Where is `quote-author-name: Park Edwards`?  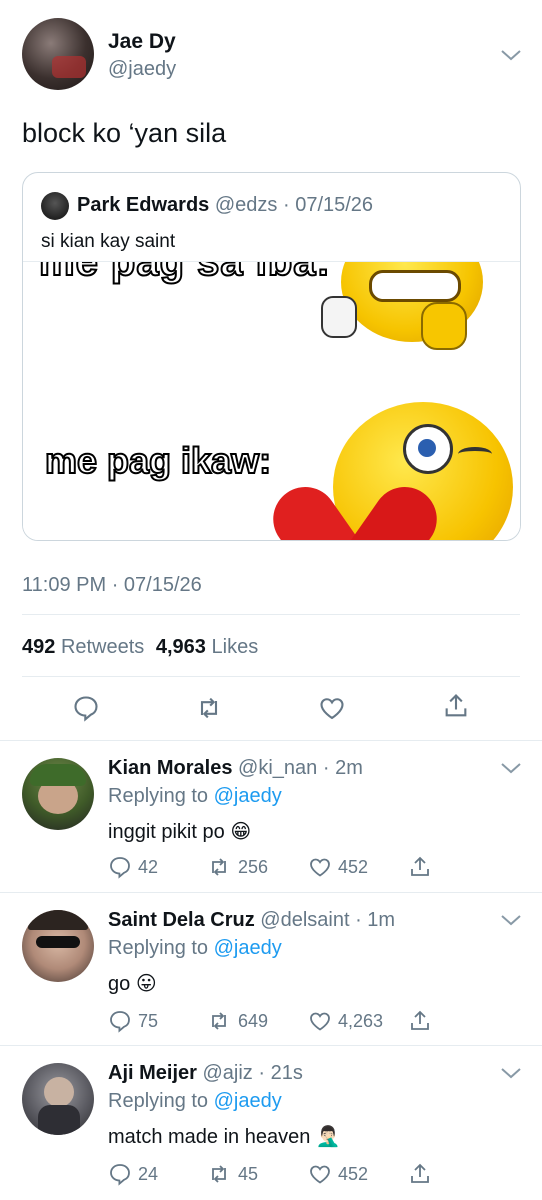
quote-author-name: Park Edwards is located at coordinates (143, 205).